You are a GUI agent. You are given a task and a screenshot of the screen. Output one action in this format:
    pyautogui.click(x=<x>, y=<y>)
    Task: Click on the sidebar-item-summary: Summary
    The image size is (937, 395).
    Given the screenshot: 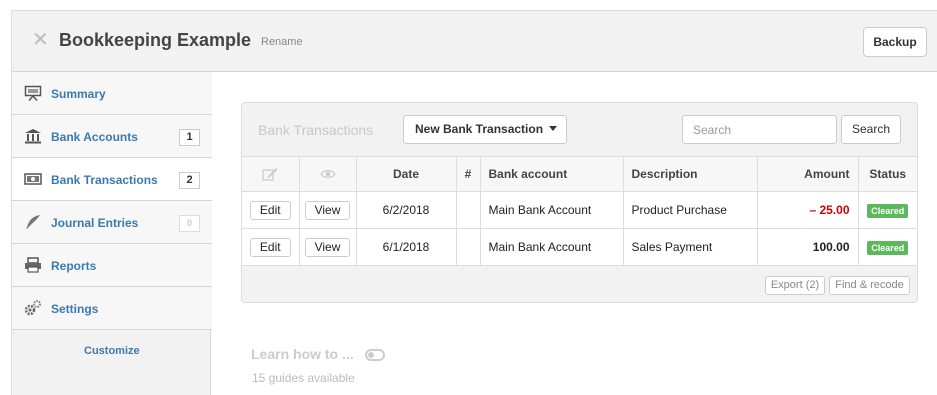 What is the action you would take?
    pyautogui.click(x=112, y=93)
    